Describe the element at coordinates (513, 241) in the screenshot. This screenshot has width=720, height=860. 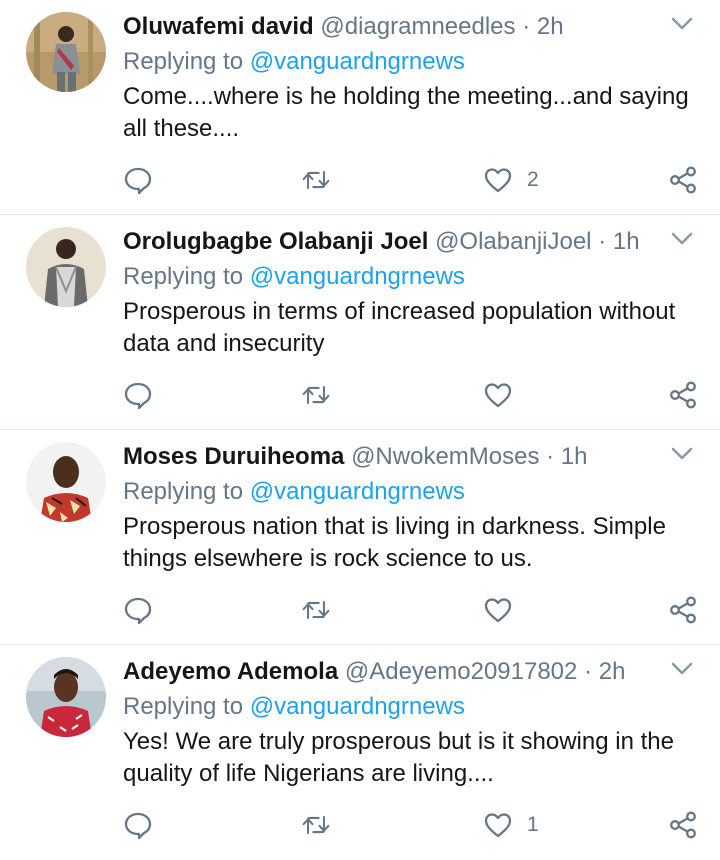
I see `user-handle: @OlabanjiJoel` at that location.